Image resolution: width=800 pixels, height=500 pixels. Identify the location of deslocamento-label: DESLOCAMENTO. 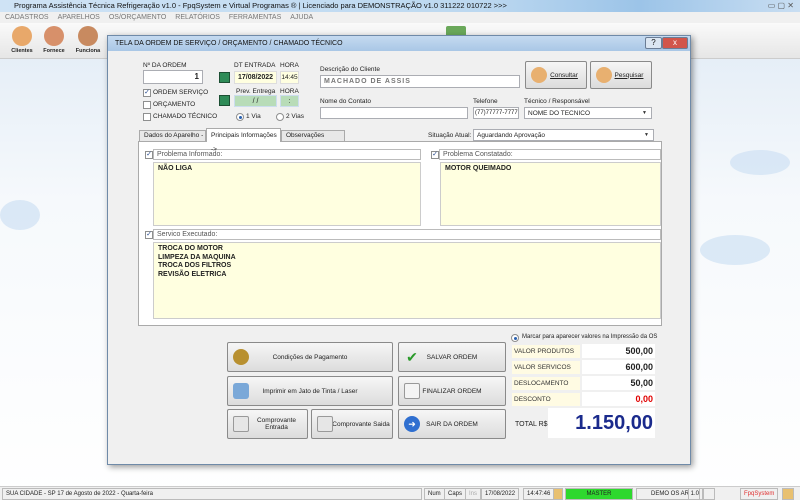
(546, 383).